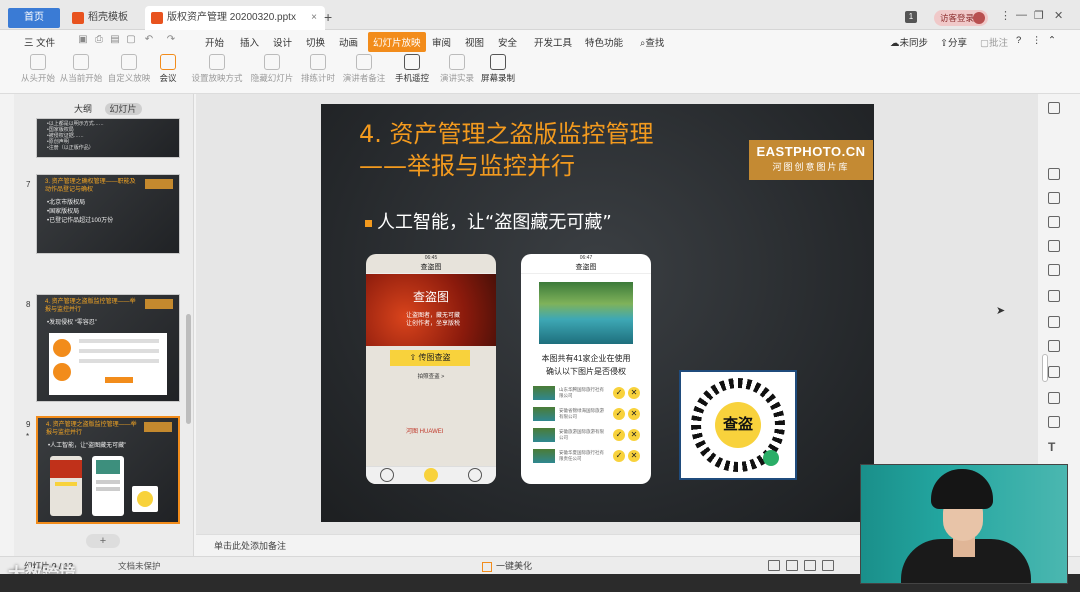  What do you see at coordinates (1054, 447) in the screenshot?
I see `text-icon: T` at bounding box center [1054, 447].